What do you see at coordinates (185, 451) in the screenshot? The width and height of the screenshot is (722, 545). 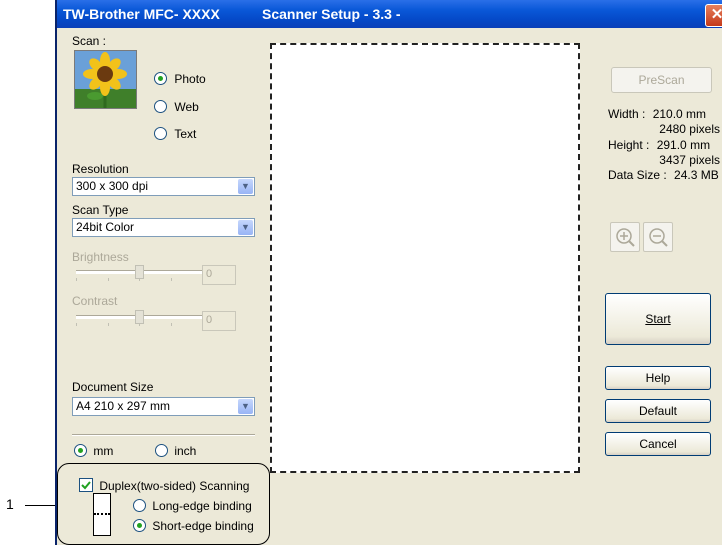 I see `unit-option-inch-label: inch` at bounding box center [185, 451].